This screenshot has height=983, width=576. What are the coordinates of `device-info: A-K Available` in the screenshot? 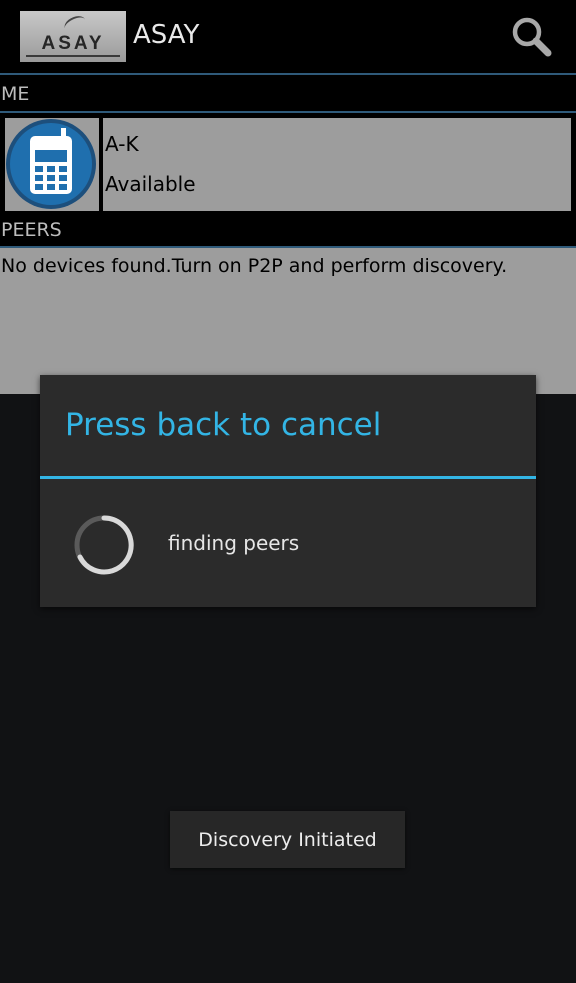 It's located at (337, 164).